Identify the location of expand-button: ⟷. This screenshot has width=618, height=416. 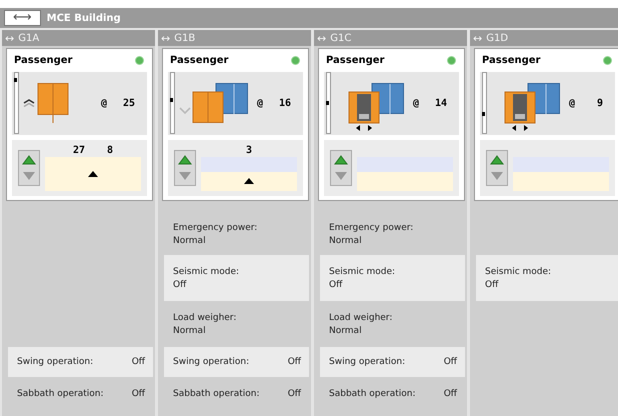
(22, 18).